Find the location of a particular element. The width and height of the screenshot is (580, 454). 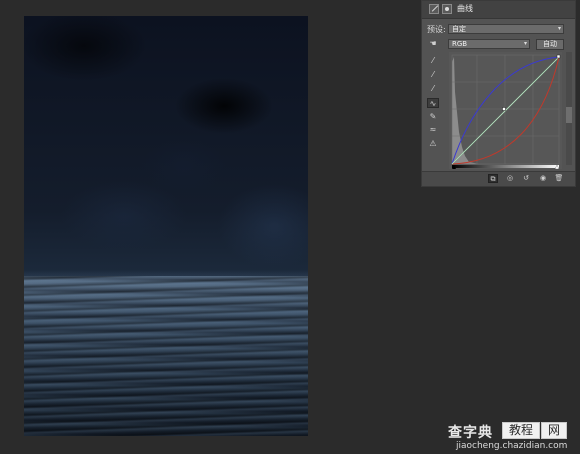

panel-footer: ⧉ ◎ ↺ ◉ 🗑 is located at coordinates (498, 178).